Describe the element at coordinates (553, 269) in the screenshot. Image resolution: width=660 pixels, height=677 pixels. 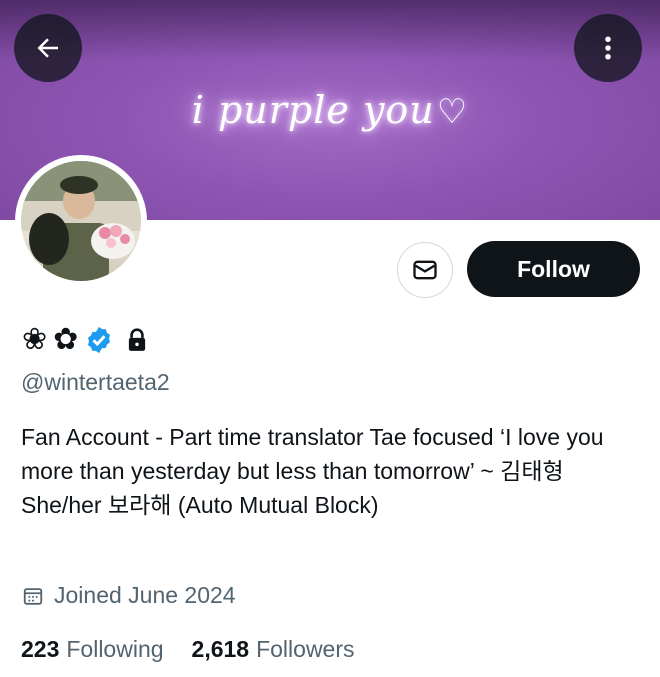
I see `follow-button: Follow` at that location.